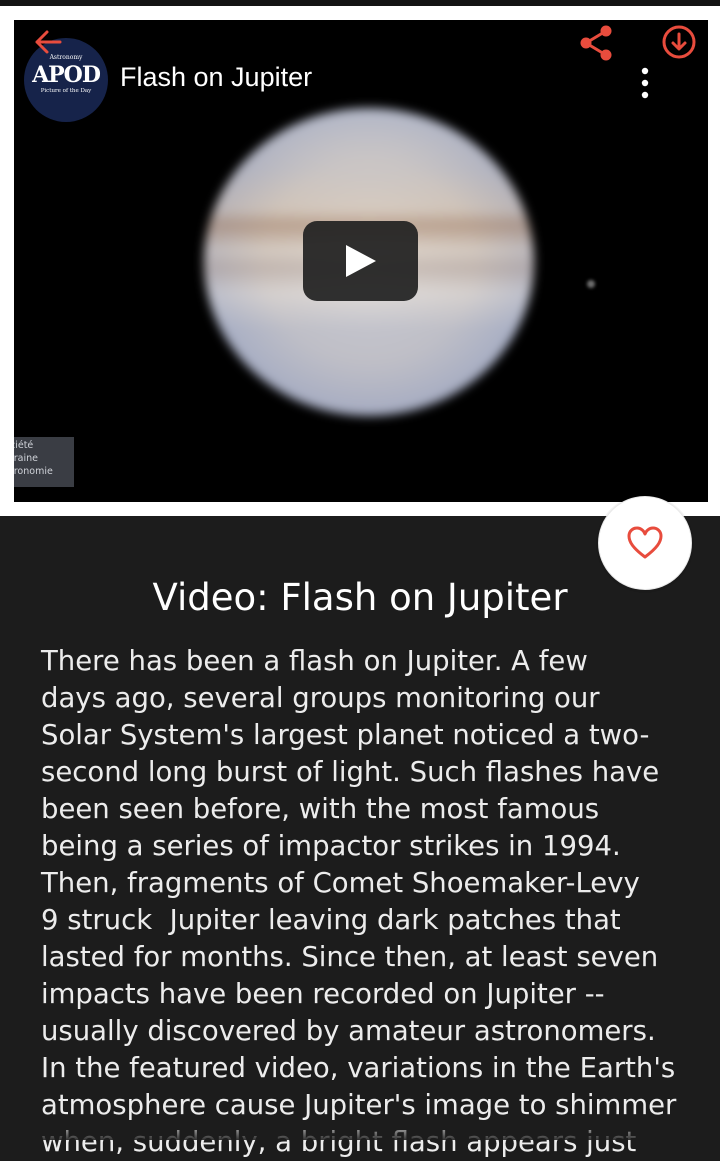  Describe the element at coordinates (66, 91) in the screenshot. I see `logo-subtitle: Picture of the Day` at that location.